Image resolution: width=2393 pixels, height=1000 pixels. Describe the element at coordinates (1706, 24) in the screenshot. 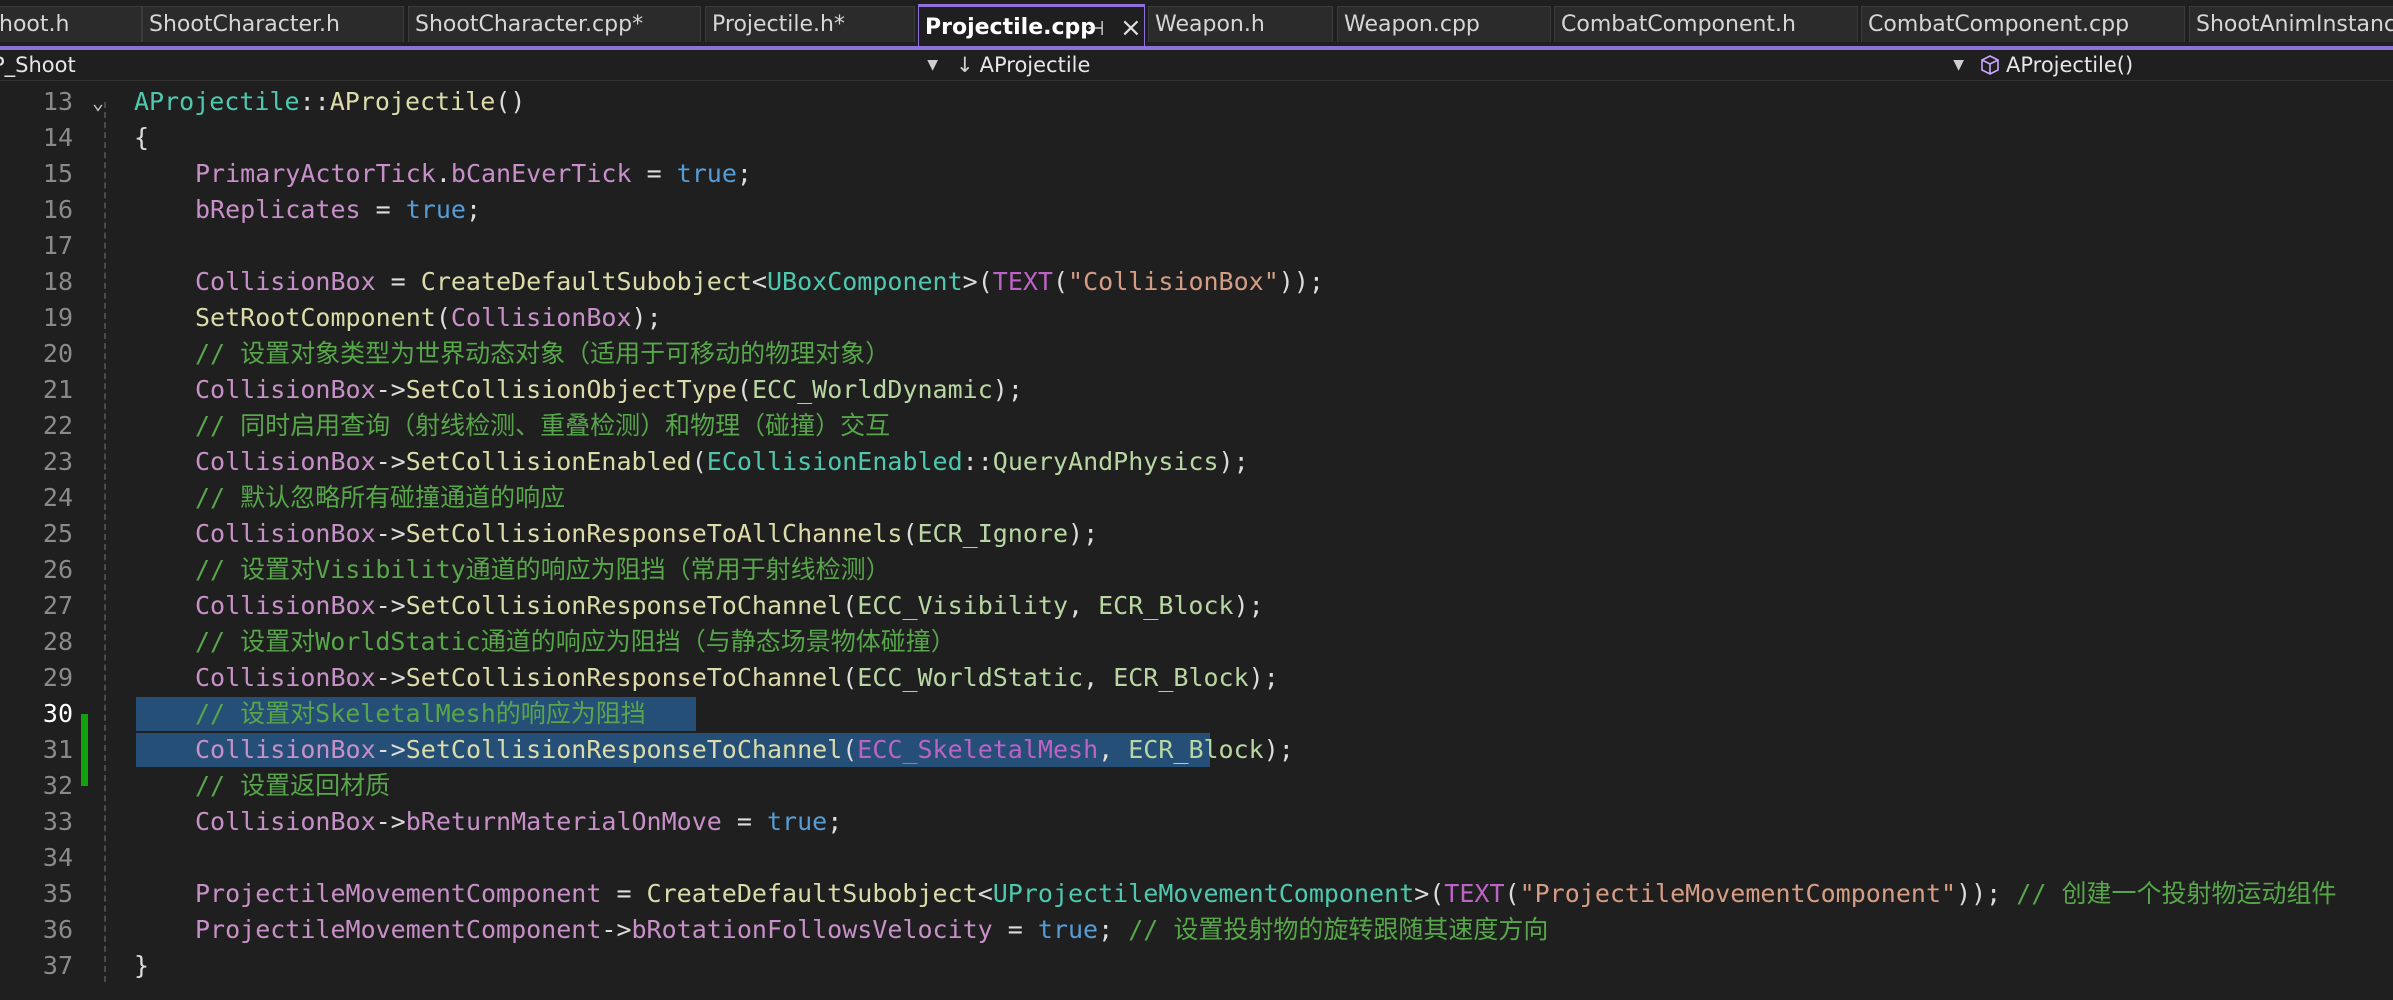

I see `tab-combatcomponent-h: CombatComponent.h` at that location.